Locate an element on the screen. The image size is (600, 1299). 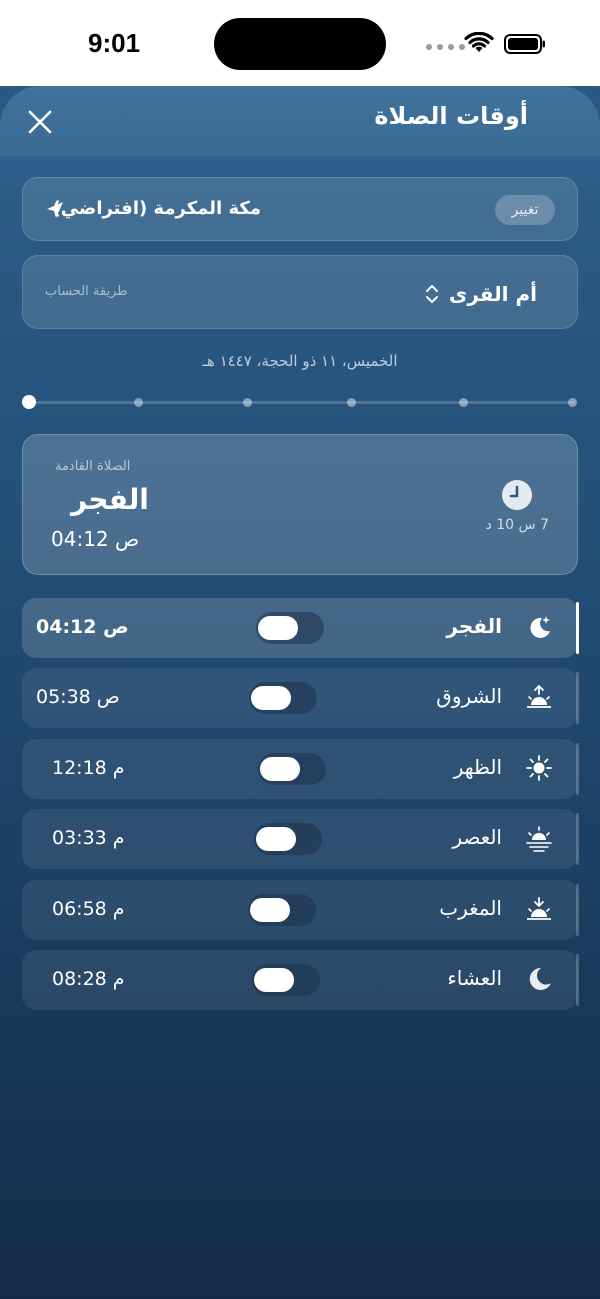
calculation-method-card: طريقة الحساب أم القرى is located at coordinates (300, 292).